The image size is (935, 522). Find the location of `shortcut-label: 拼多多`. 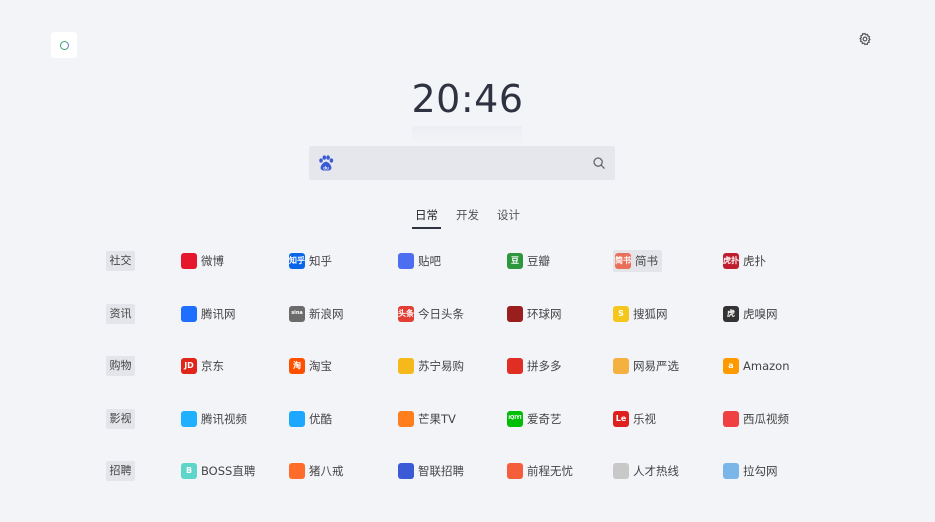

shortcut-label: 拼多多 is located at coordinates (544, 366).